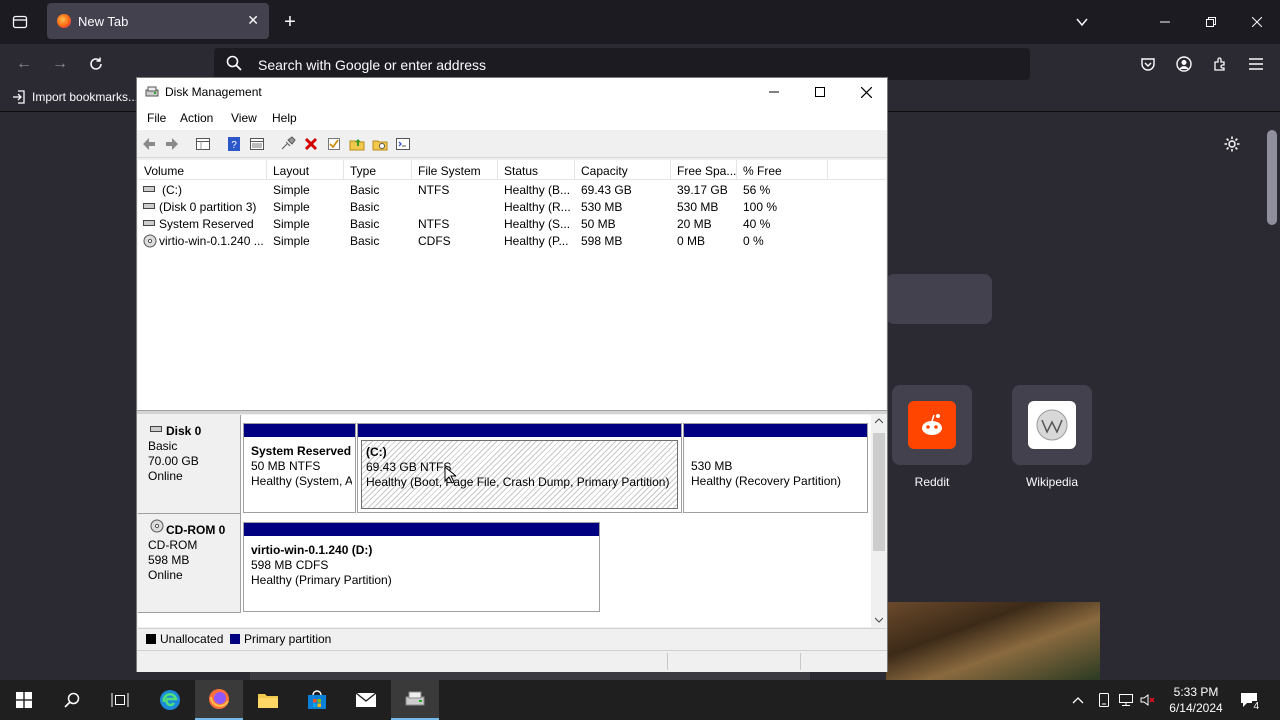 The height and width of the screenshot is (720, 1280). What do you see at coordinates (290, 22) in the screenshot?
I see `new-tab-icon: +` at bounding box center [290, 22].